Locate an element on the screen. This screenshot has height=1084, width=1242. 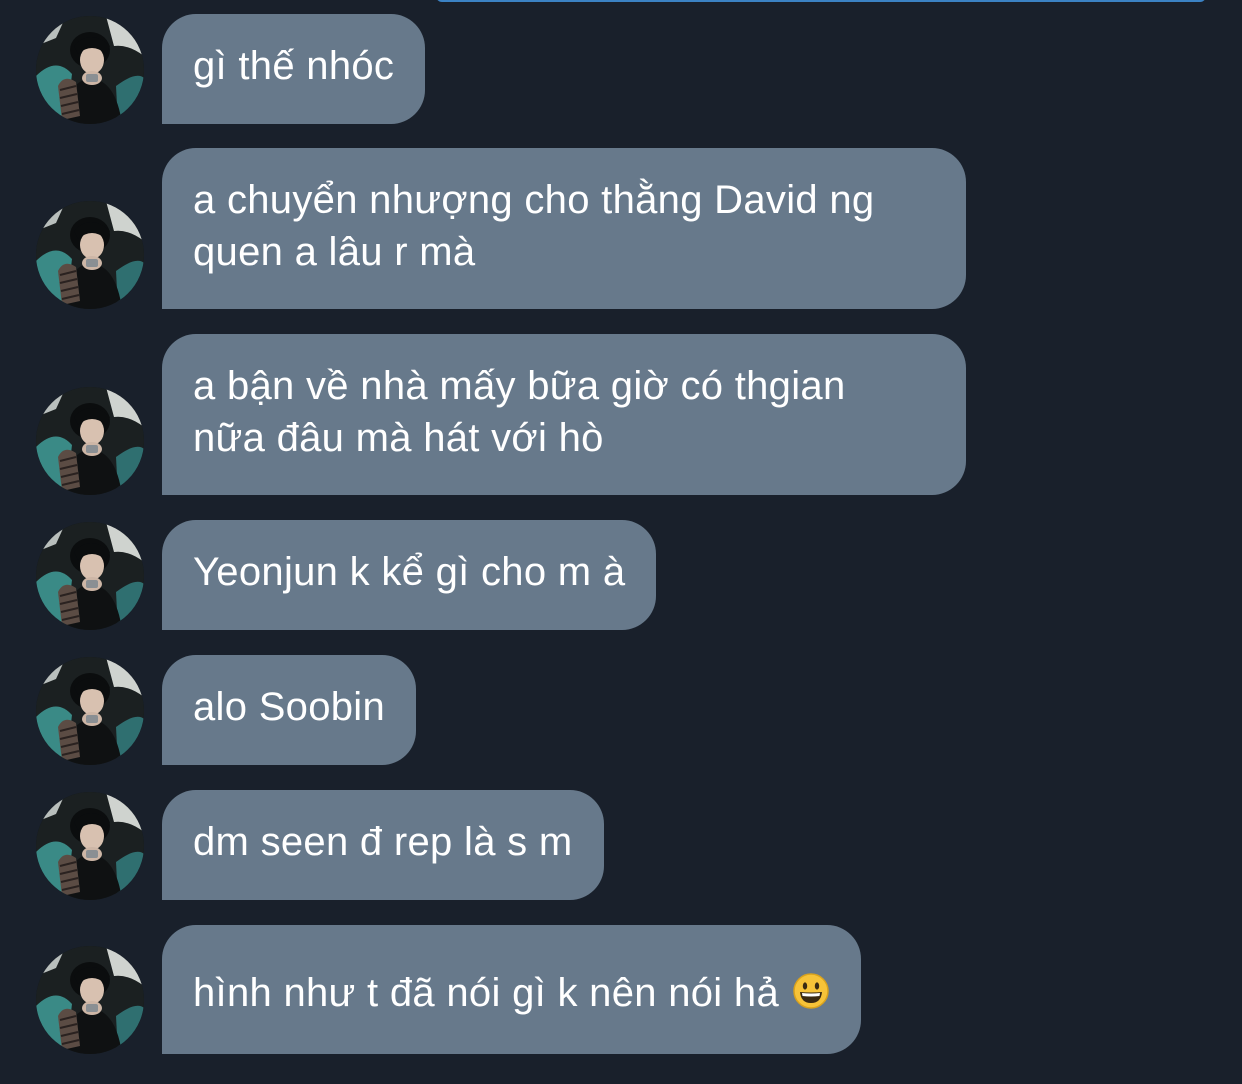
message-text: Yeonjun k kể gì cho m à is located at coordinates (409, 572).